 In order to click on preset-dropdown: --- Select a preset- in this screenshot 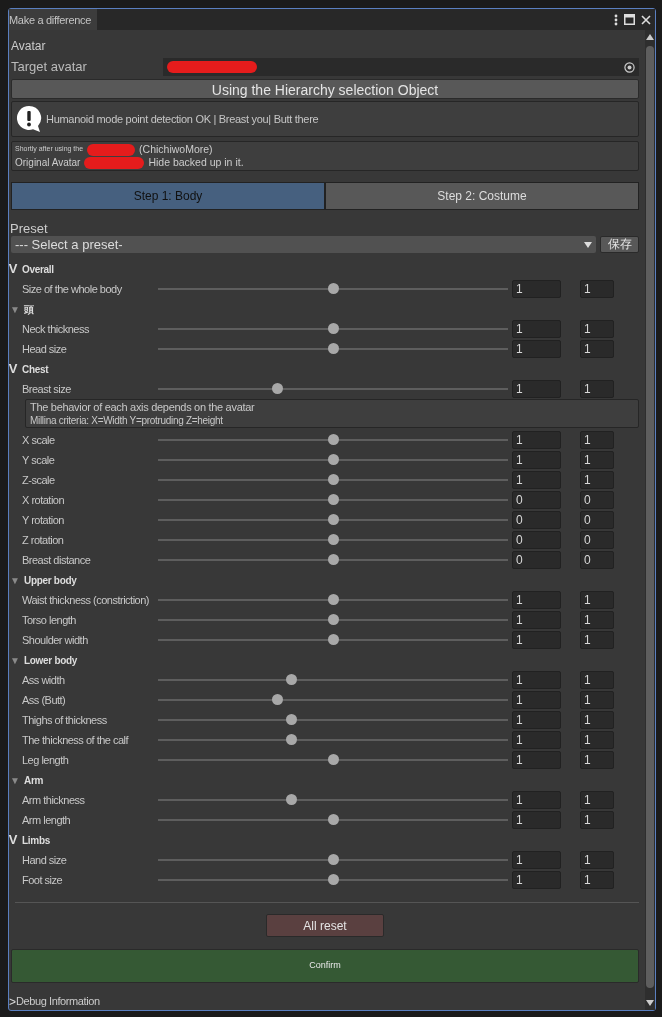, I will do `click(303, 244)`.